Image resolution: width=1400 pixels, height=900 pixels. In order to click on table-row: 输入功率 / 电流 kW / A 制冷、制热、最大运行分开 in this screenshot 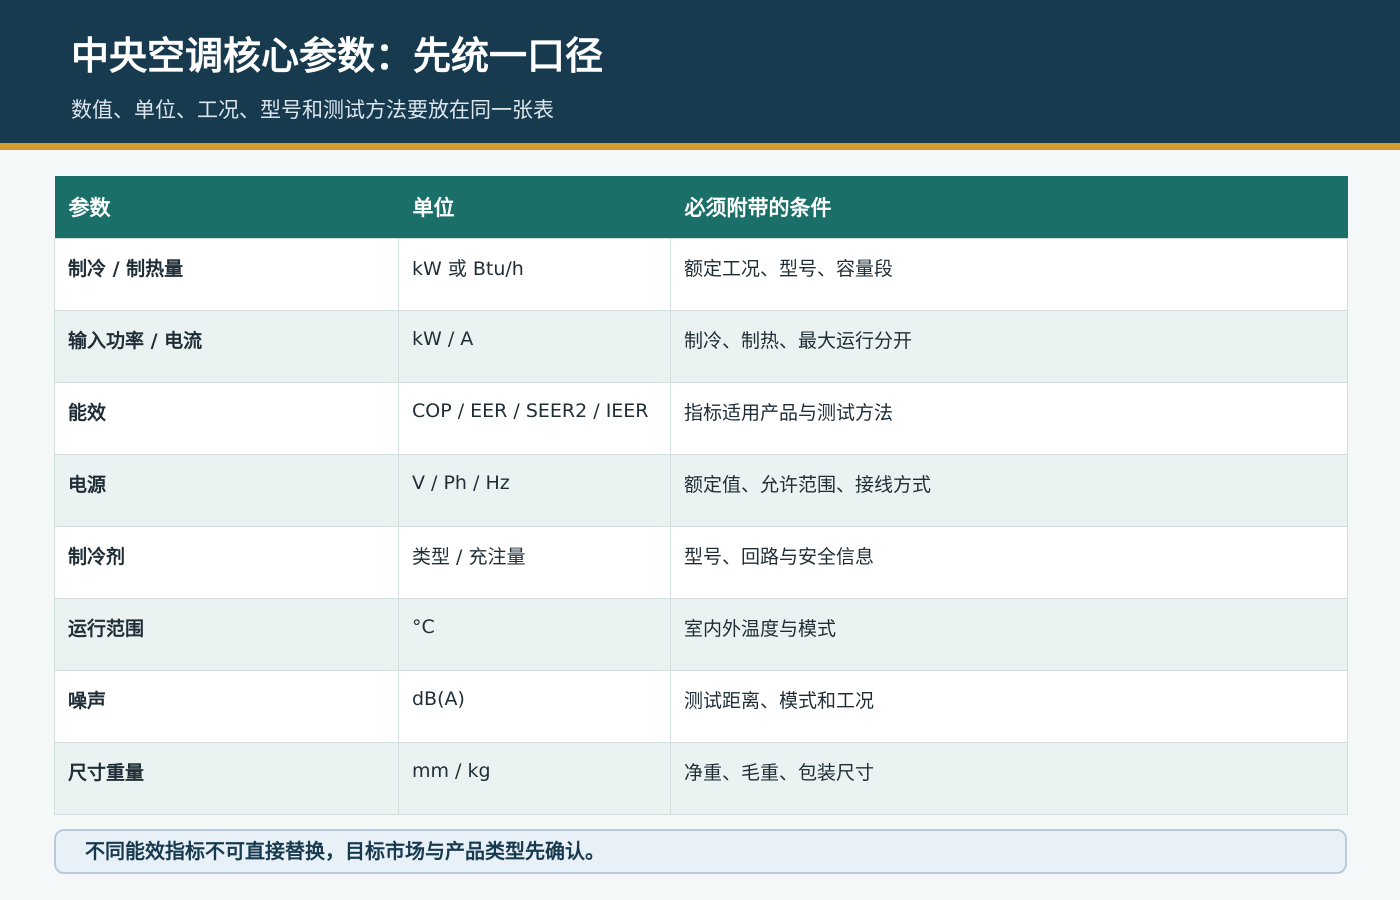, I will do `click(701, 346)`.